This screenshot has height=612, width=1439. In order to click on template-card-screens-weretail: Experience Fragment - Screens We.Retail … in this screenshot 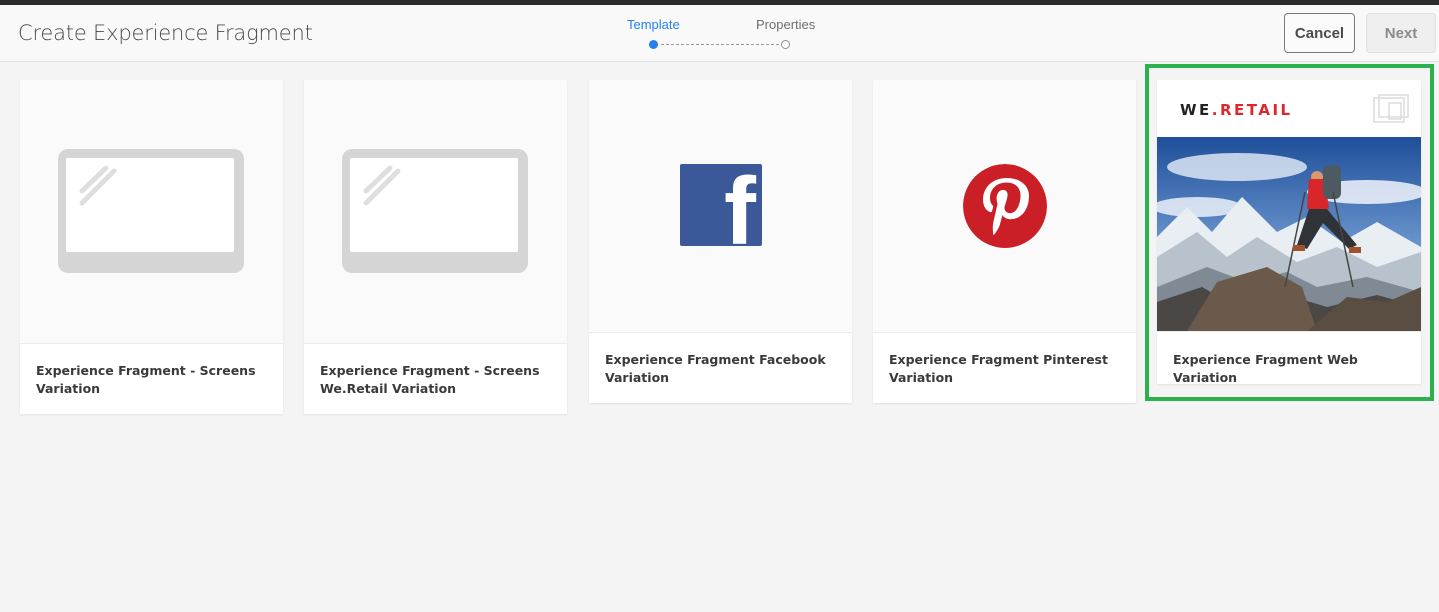, I will do `click(435, 247)`.